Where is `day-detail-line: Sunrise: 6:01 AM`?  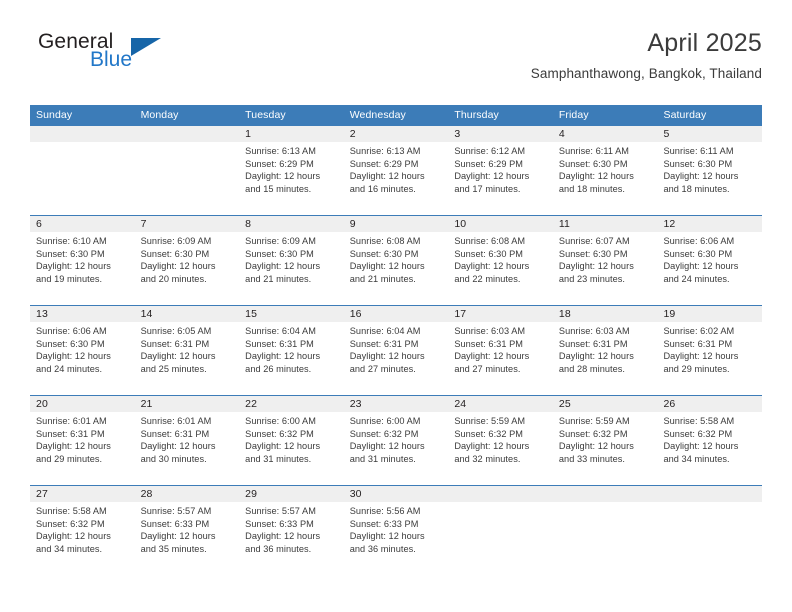
day-detail-line: Sunrise: 6:01 AM is located at coordinates (71, 421).